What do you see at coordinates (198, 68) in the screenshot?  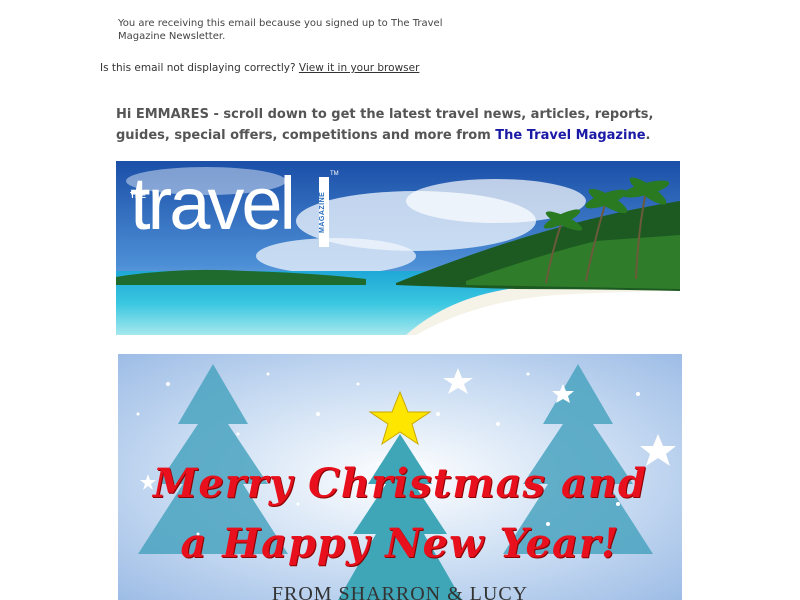 I see `display-notice-text: Is this email not displaying correctly?` at bounding box center [198, 68].